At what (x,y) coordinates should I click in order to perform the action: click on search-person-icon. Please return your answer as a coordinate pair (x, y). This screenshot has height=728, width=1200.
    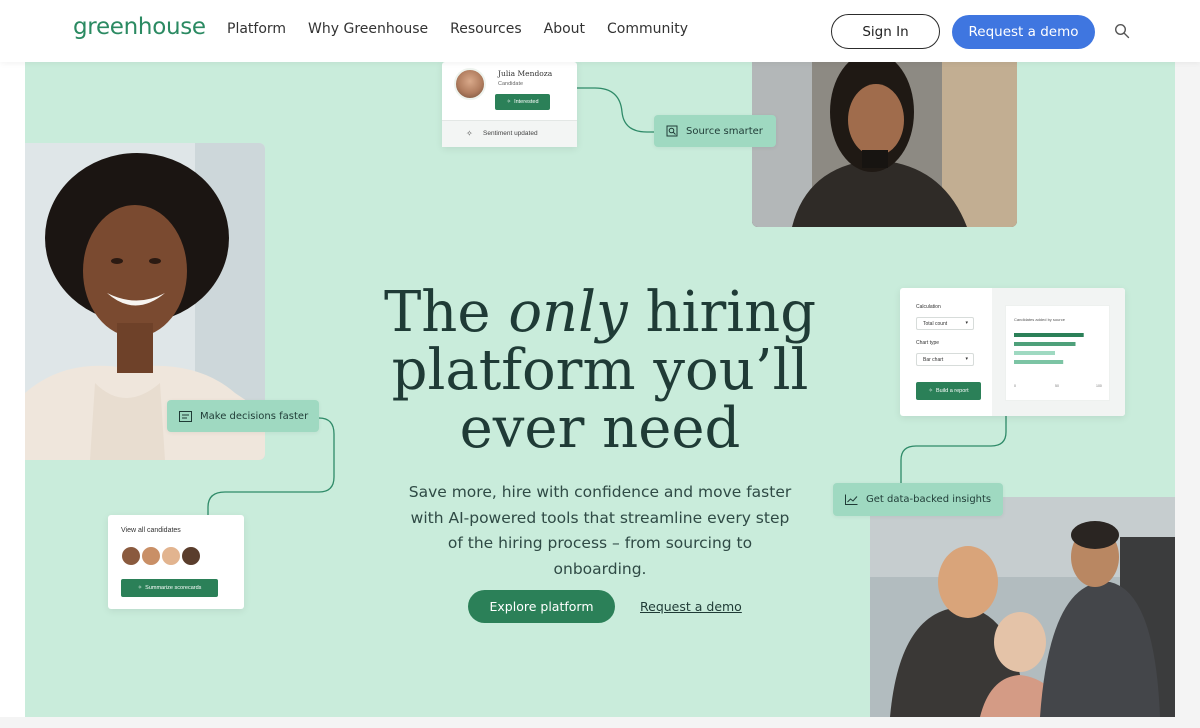
    Looking at the image, I should click on (672, 131).